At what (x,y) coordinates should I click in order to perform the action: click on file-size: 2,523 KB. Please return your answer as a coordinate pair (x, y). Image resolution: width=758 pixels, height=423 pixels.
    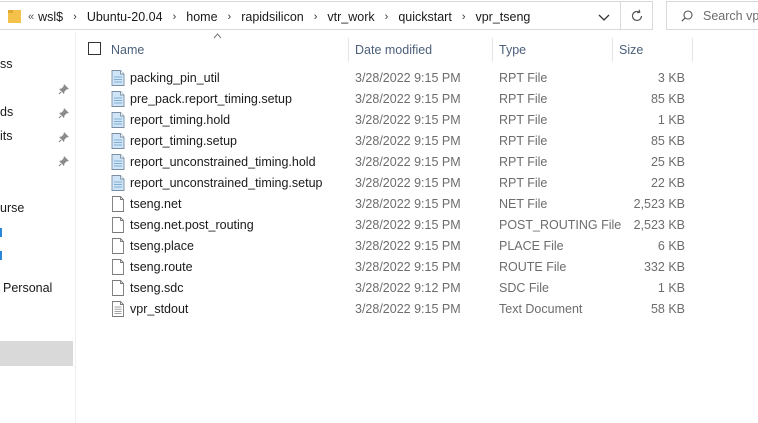
    Looking at the image, I should click on (659, 225).